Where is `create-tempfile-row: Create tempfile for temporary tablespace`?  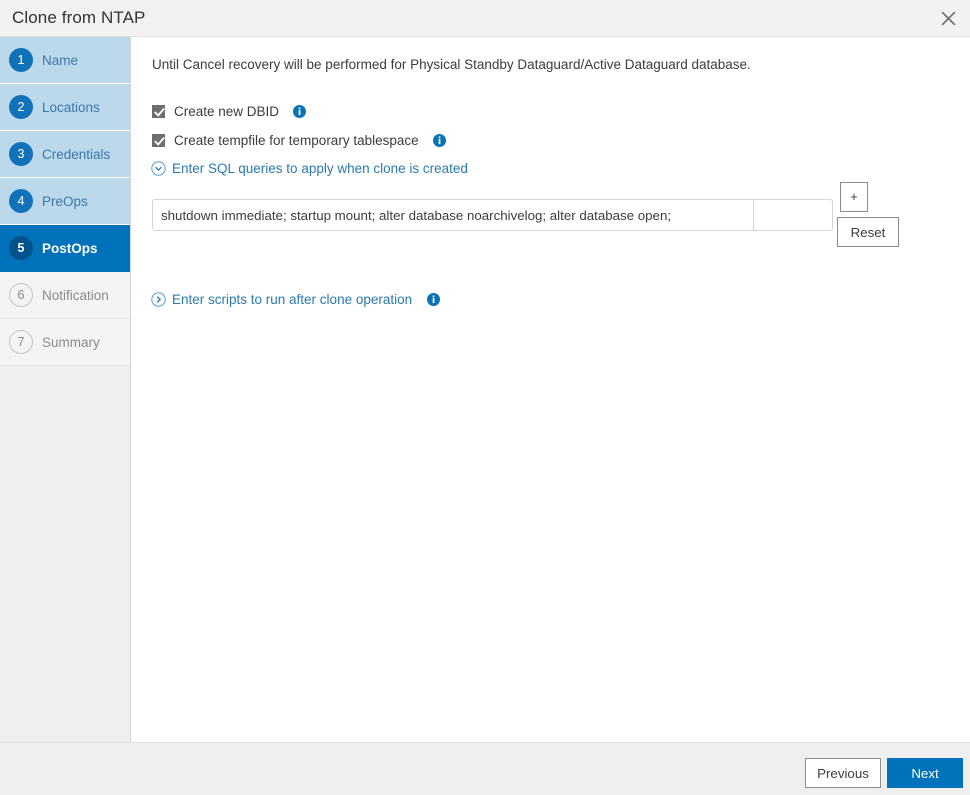 create-tempfile-row: Create tempfile for temporary tablespace is located at coordinates (299, 140).